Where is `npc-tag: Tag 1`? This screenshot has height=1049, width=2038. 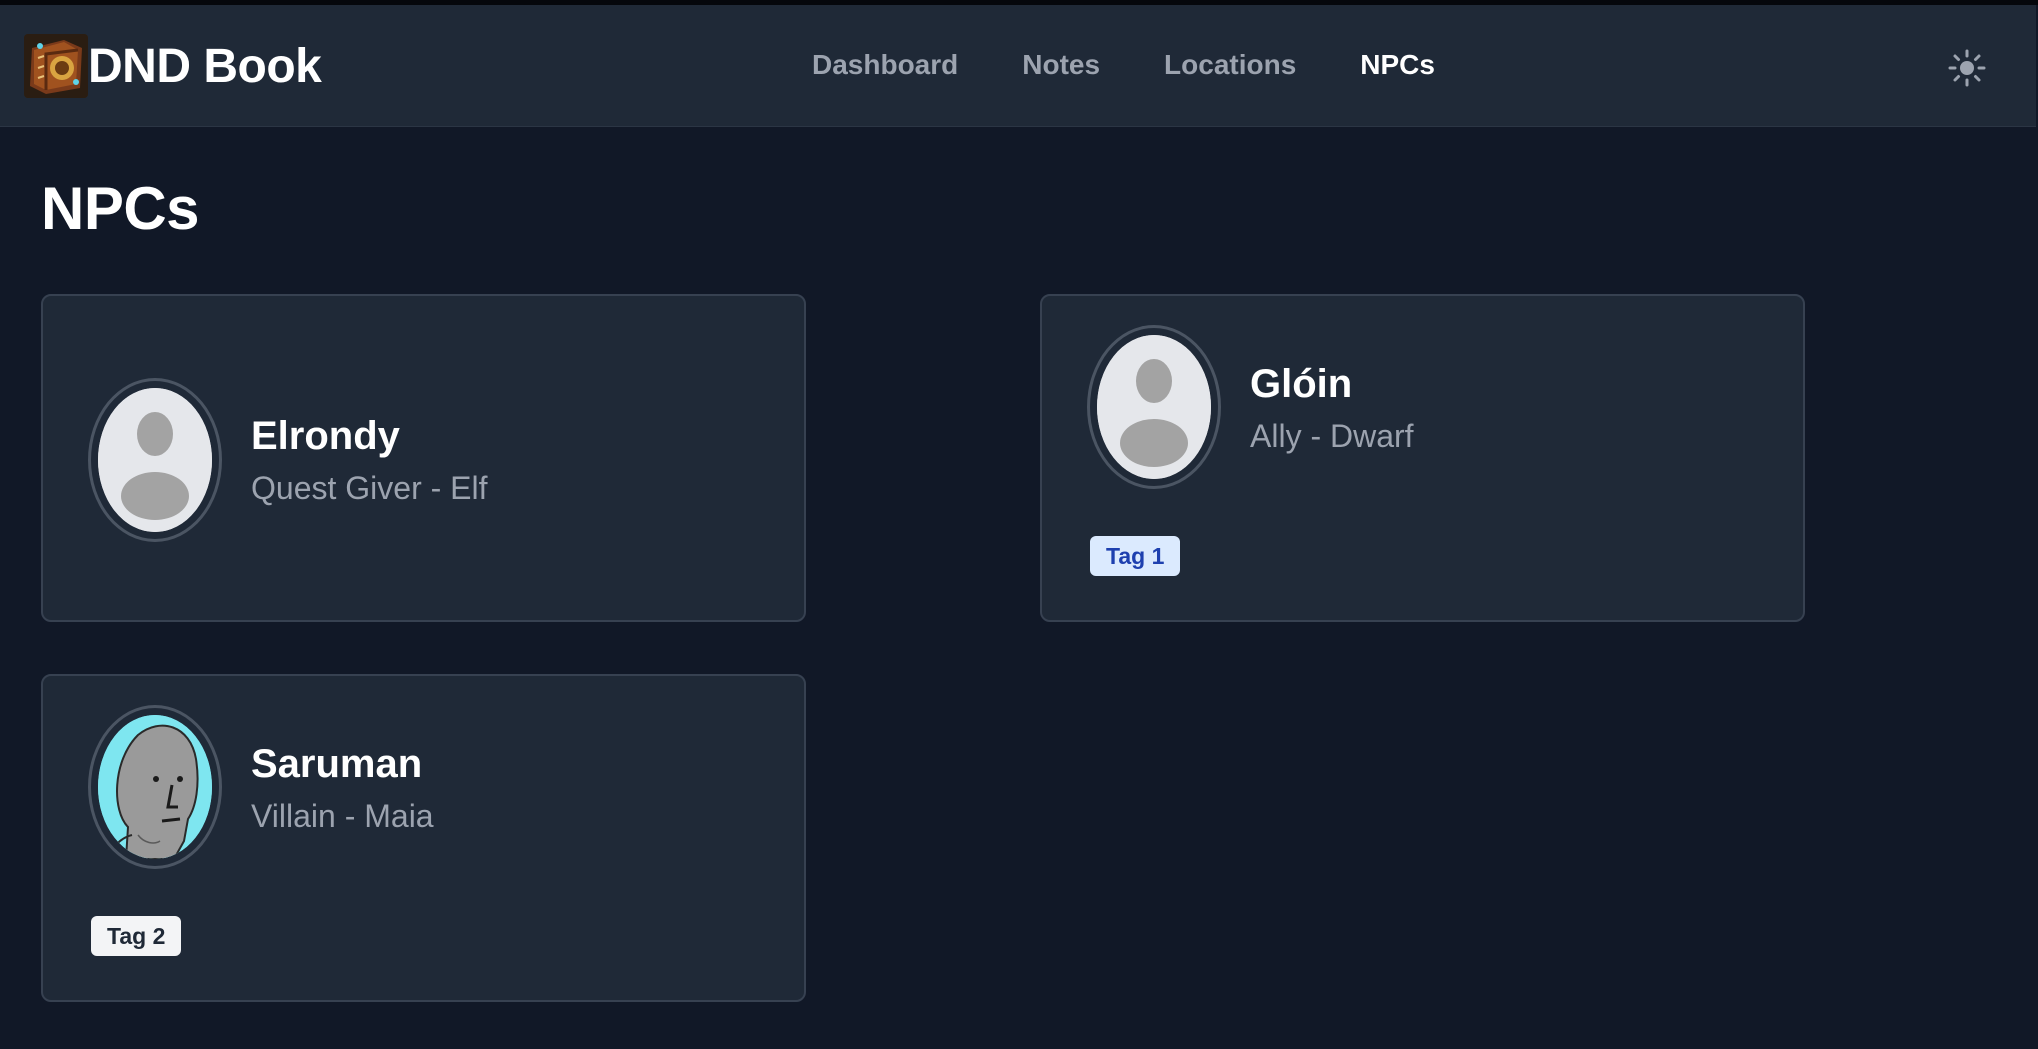 npc-tag: Tag 1 is located at coordinates (1135, 556).